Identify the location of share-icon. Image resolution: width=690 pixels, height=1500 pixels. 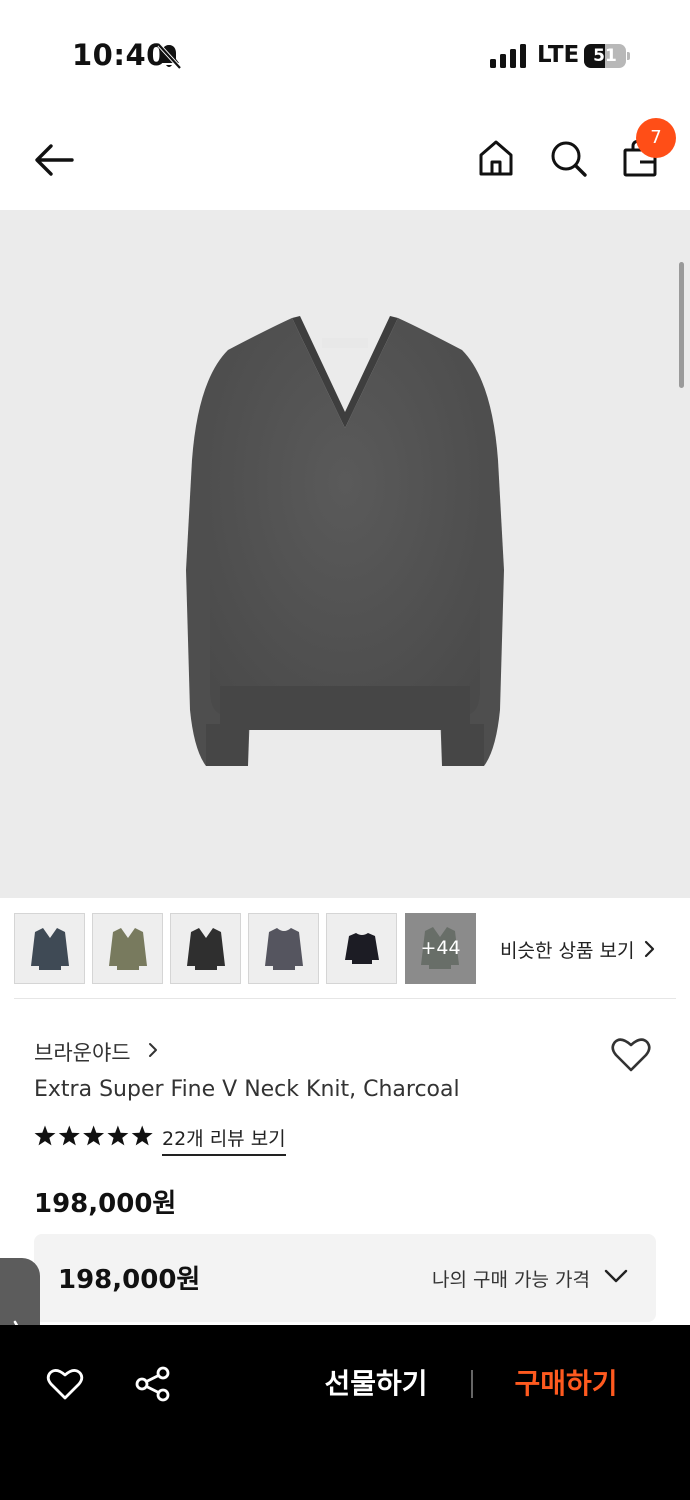
(153, 1384).